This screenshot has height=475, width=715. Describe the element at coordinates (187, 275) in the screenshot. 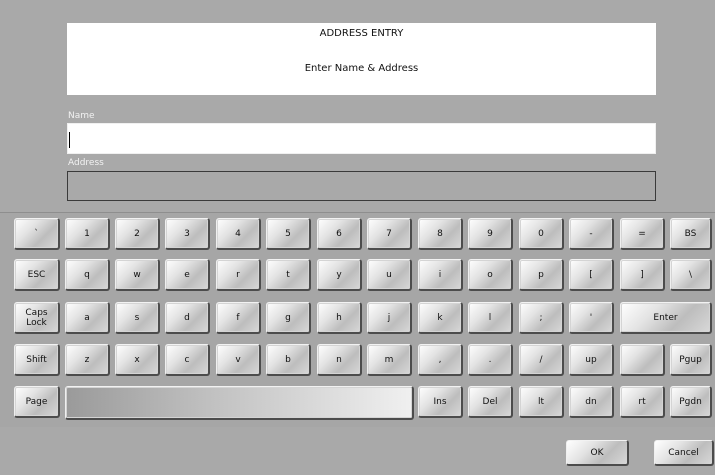

I see `key-e: e` at that location.